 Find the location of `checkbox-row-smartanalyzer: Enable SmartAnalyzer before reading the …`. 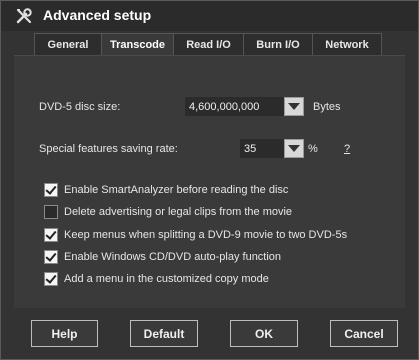

checkbox-row-smartanalyzer: Enable SmartAnalyzer before reading the … is located at coordinates (166, 190).